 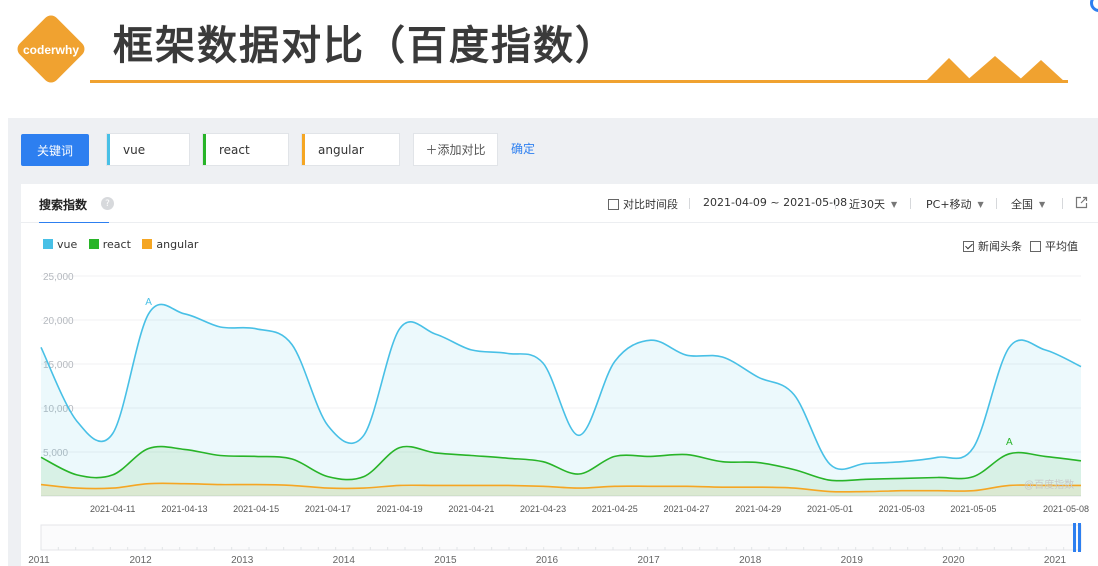 I want to click on overview-year-label: 2017, so click(x=648, y=560).